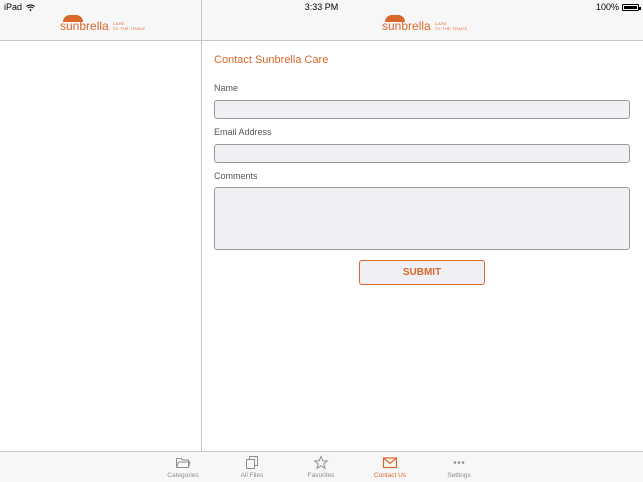  What do you see at coordinates (459, 475) in the screenshot?
I see `tab-label: Settings` at bounding box center [459, 475].